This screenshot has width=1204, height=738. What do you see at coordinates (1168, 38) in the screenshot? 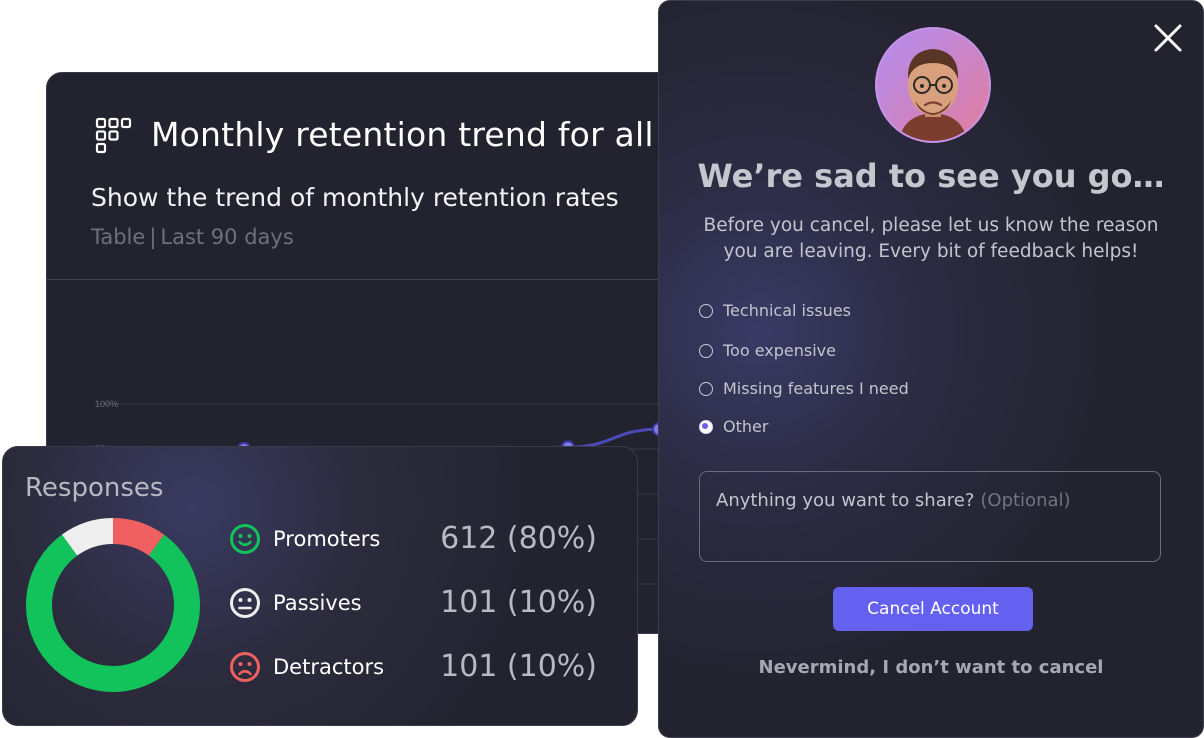
I see `close-icon` at bounding box center [1168, 38].